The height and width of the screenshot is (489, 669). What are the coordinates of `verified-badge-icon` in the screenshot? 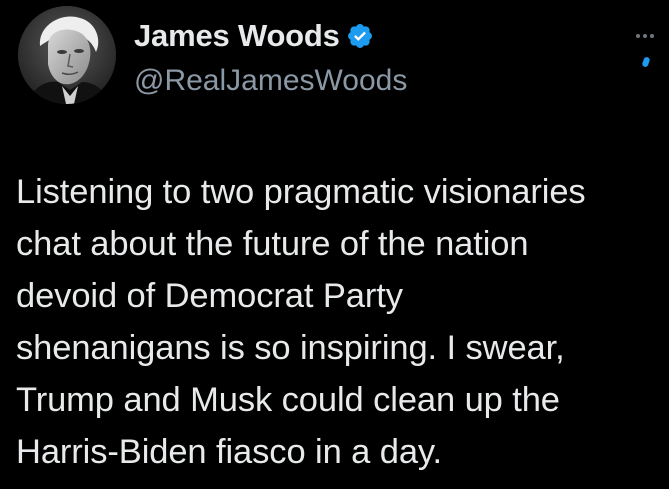 It's located at (360, 36).